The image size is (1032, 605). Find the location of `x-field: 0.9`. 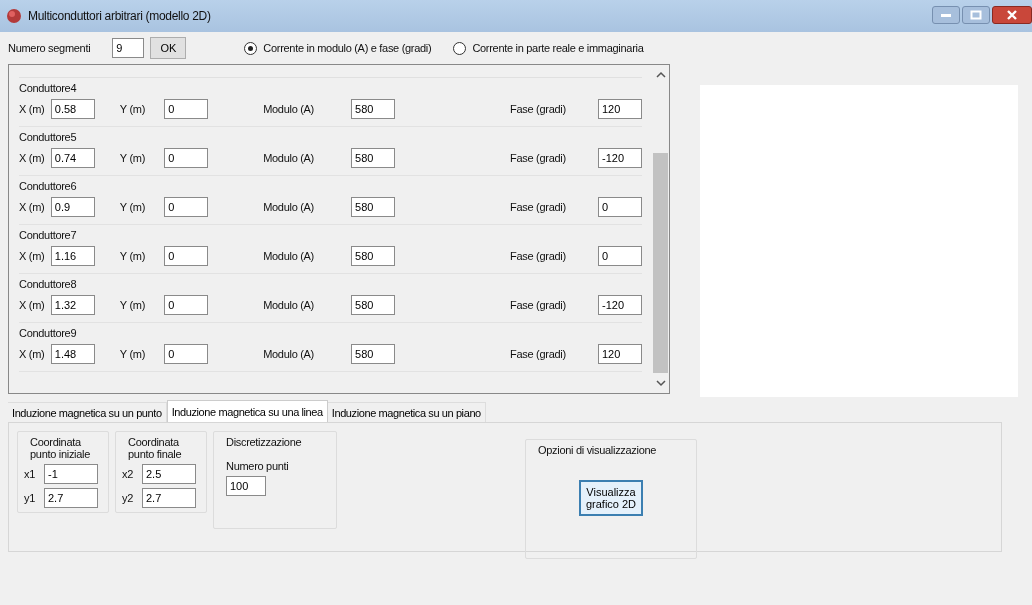

x-field: 0.9 is located at coordinates (72, 207).